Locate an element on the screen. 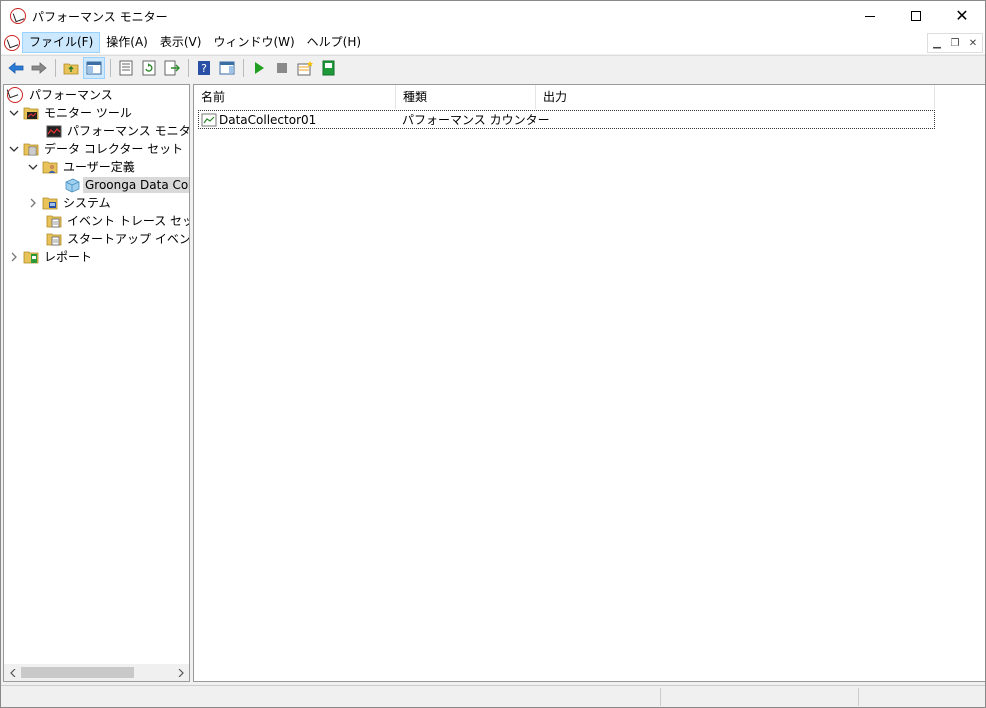  minimize-icon is located at coordinates (870, 16).